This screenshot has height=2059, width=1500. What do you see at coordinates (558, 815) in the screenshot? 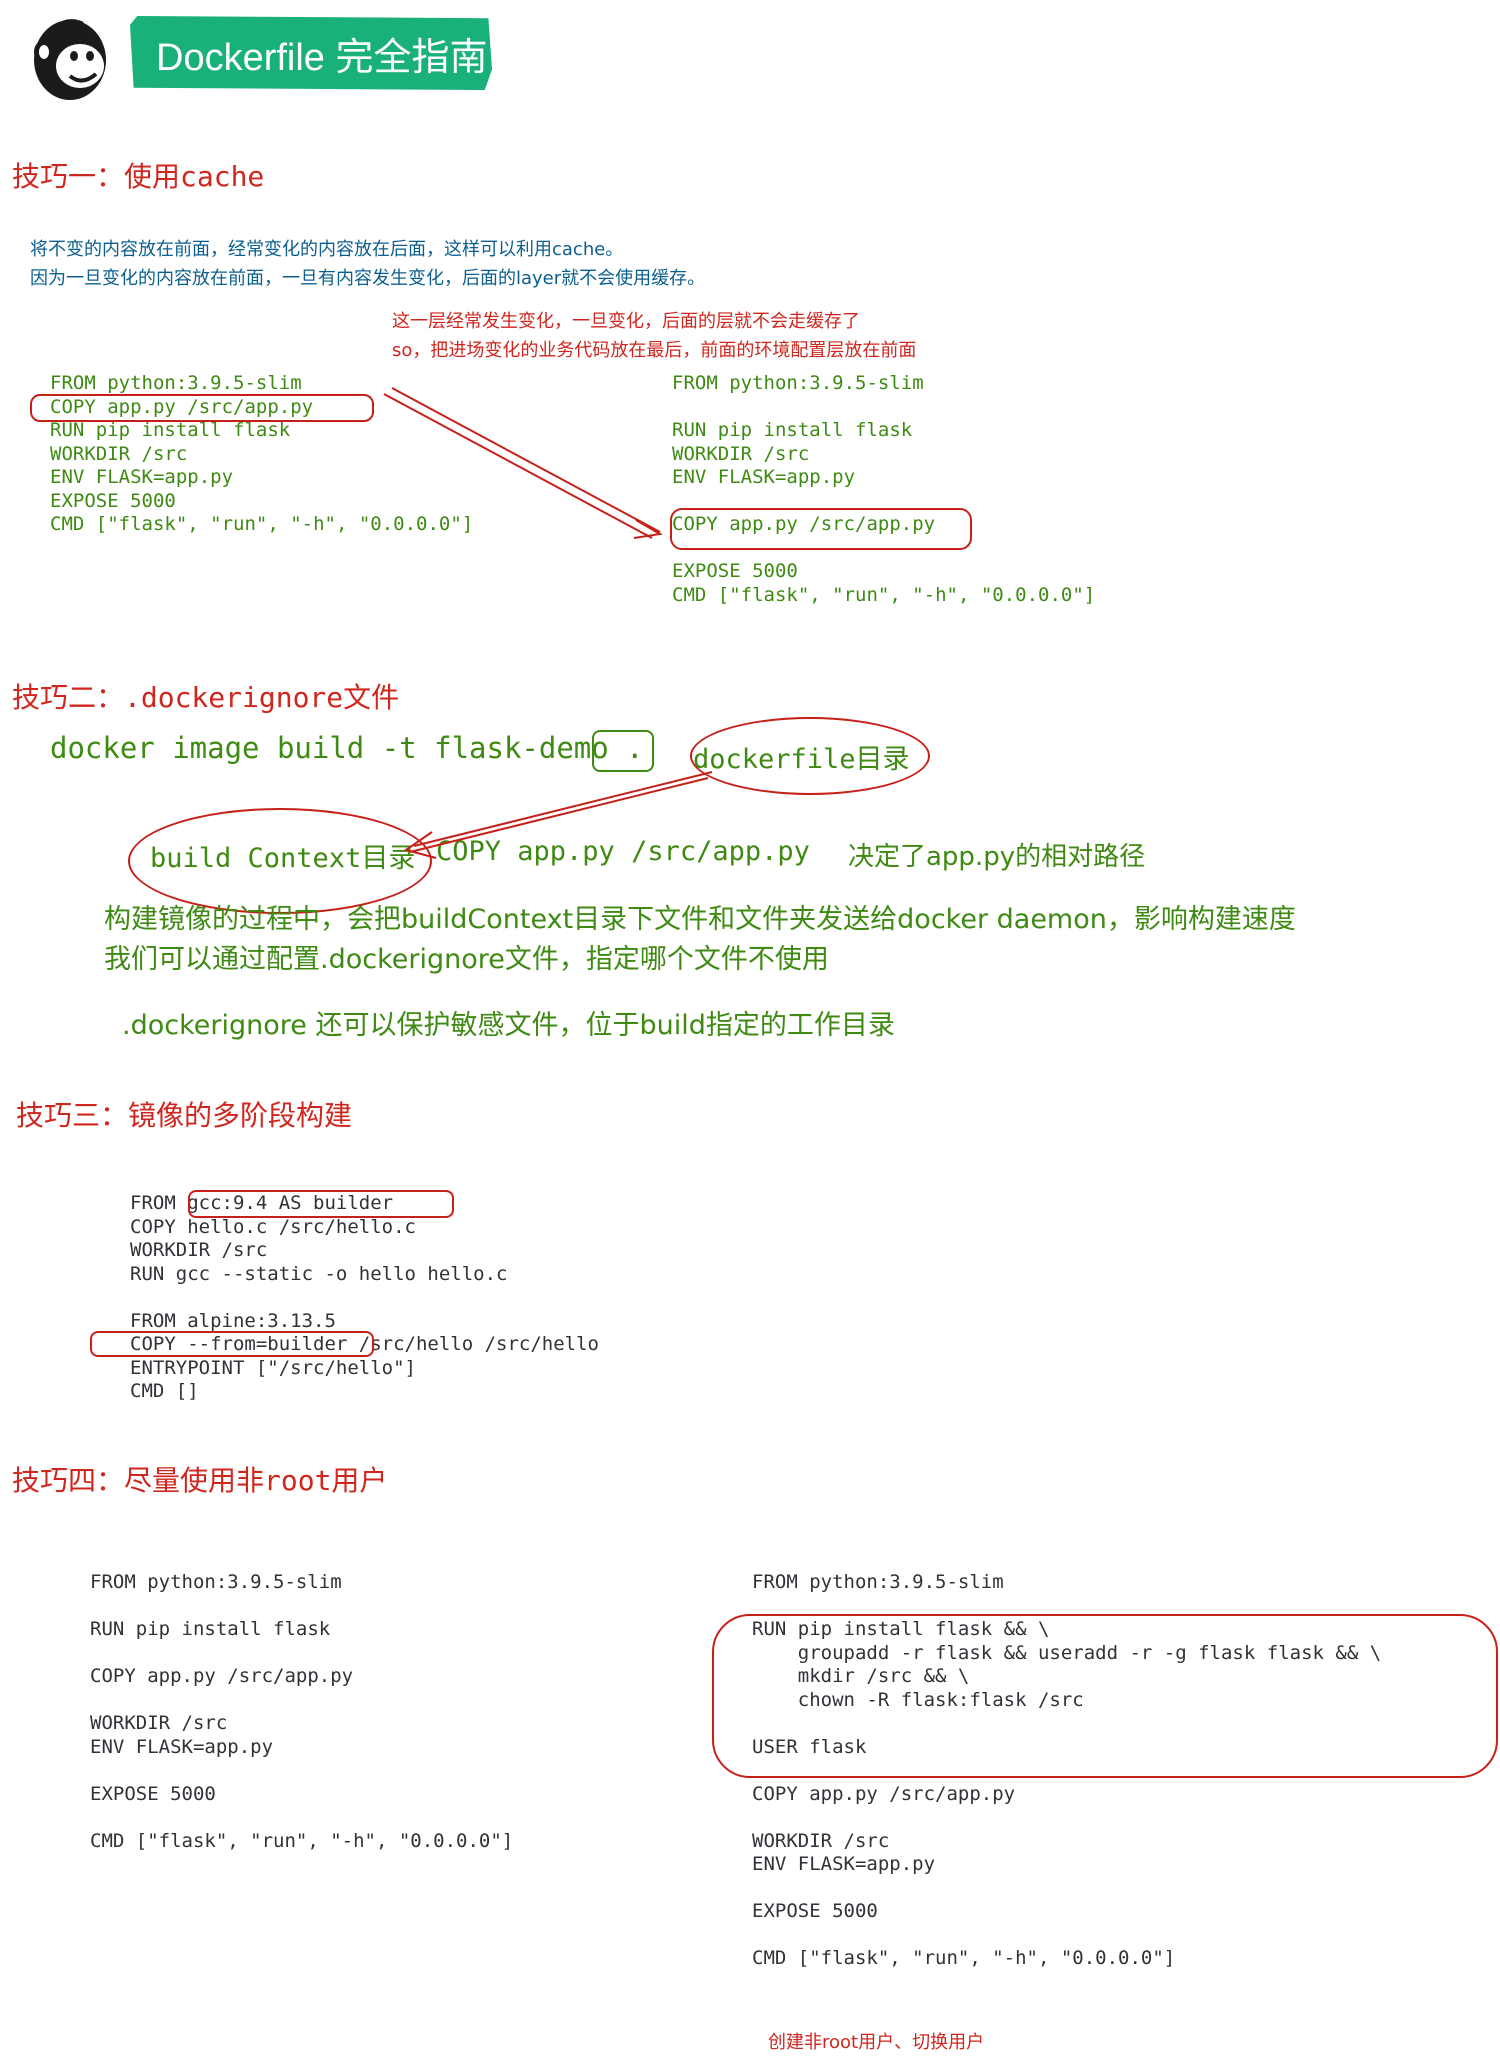
I see `context-arrow-icon` at bounding box center [558, 815].